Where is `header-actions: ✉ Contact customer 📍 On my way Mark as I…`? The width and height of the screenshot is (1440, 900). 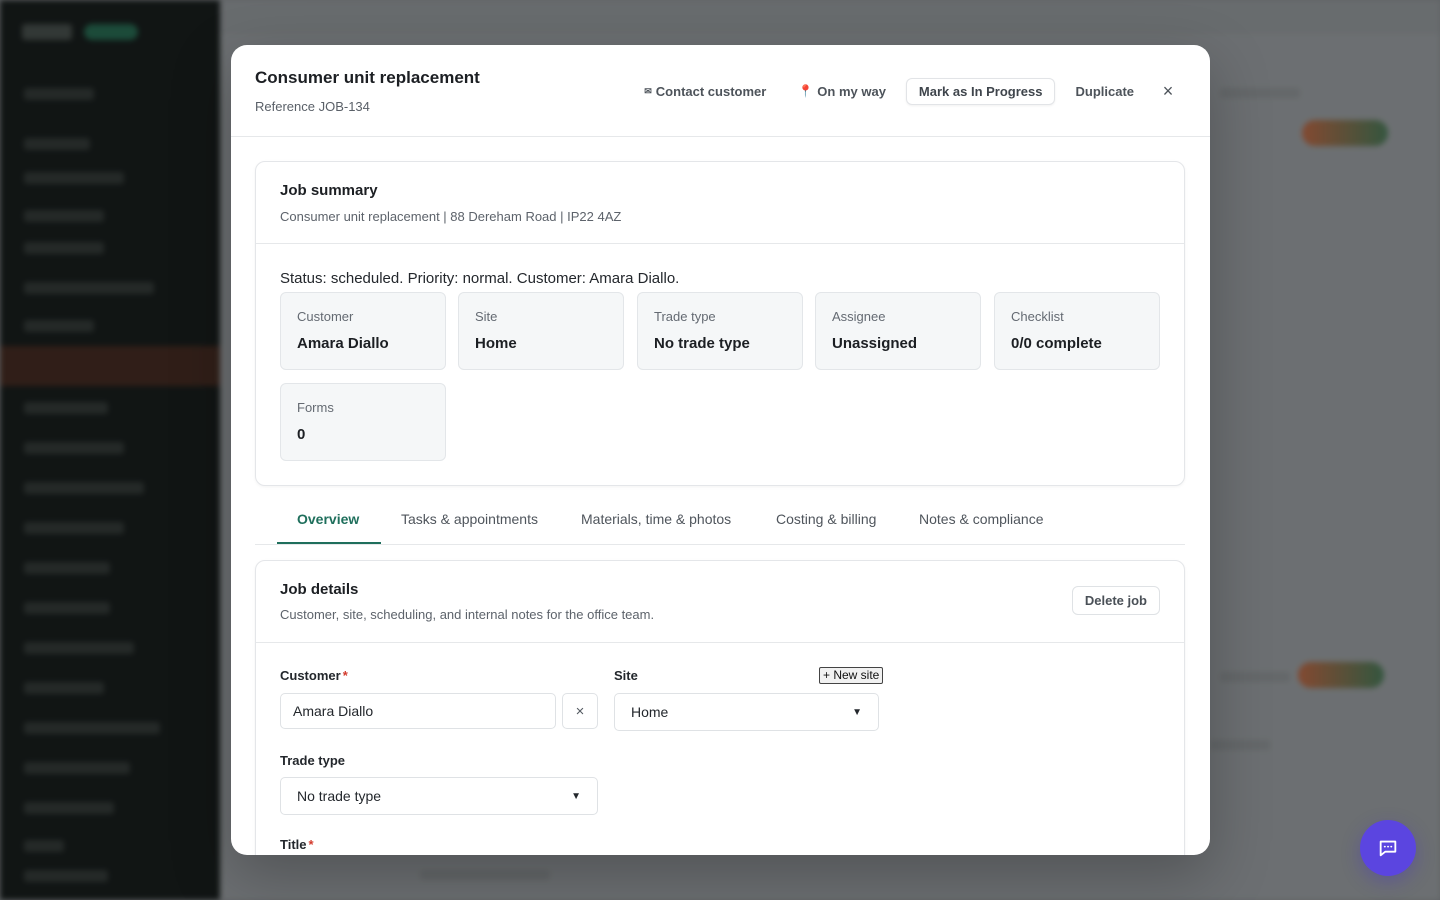 header-actions: ✉ Contact customer 📍 On my way Mark as I… is located at coordinates (907, 91).